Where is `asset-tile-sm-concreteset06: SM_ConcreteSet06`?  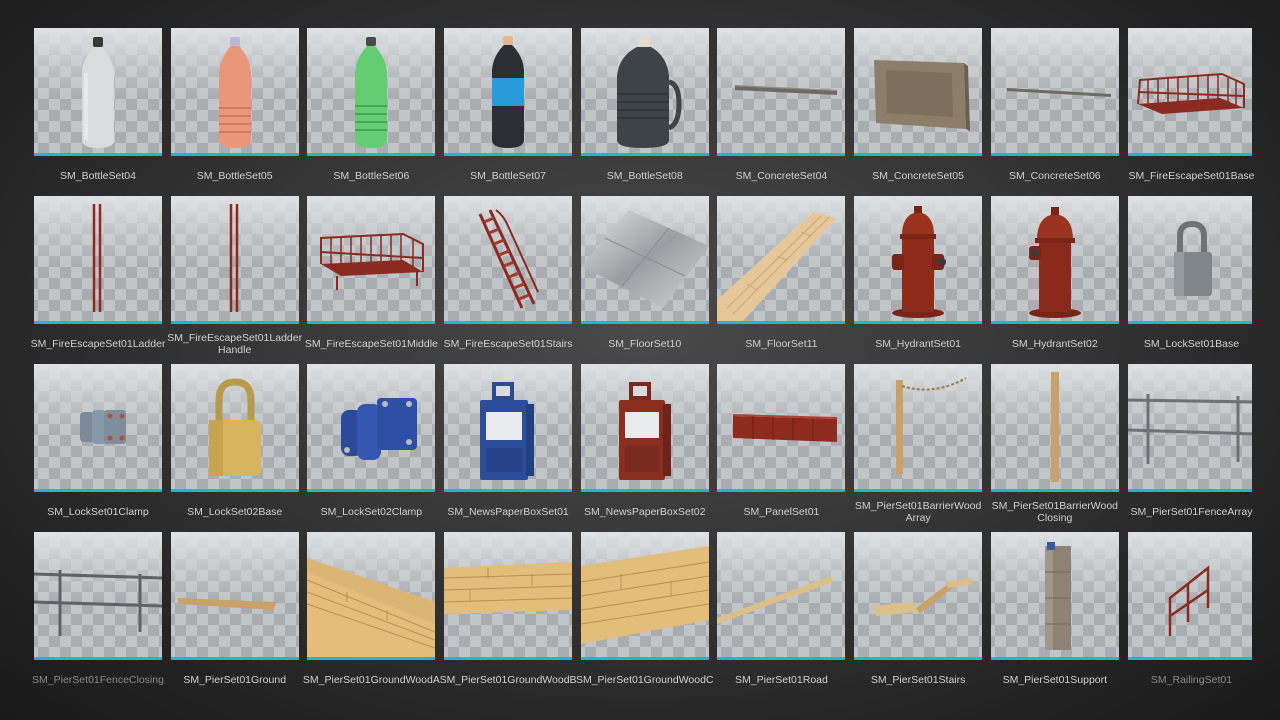 asset-tile-sm-concreteset06: SM_ConcreteSet06 is located at coordinates (1054, 112).